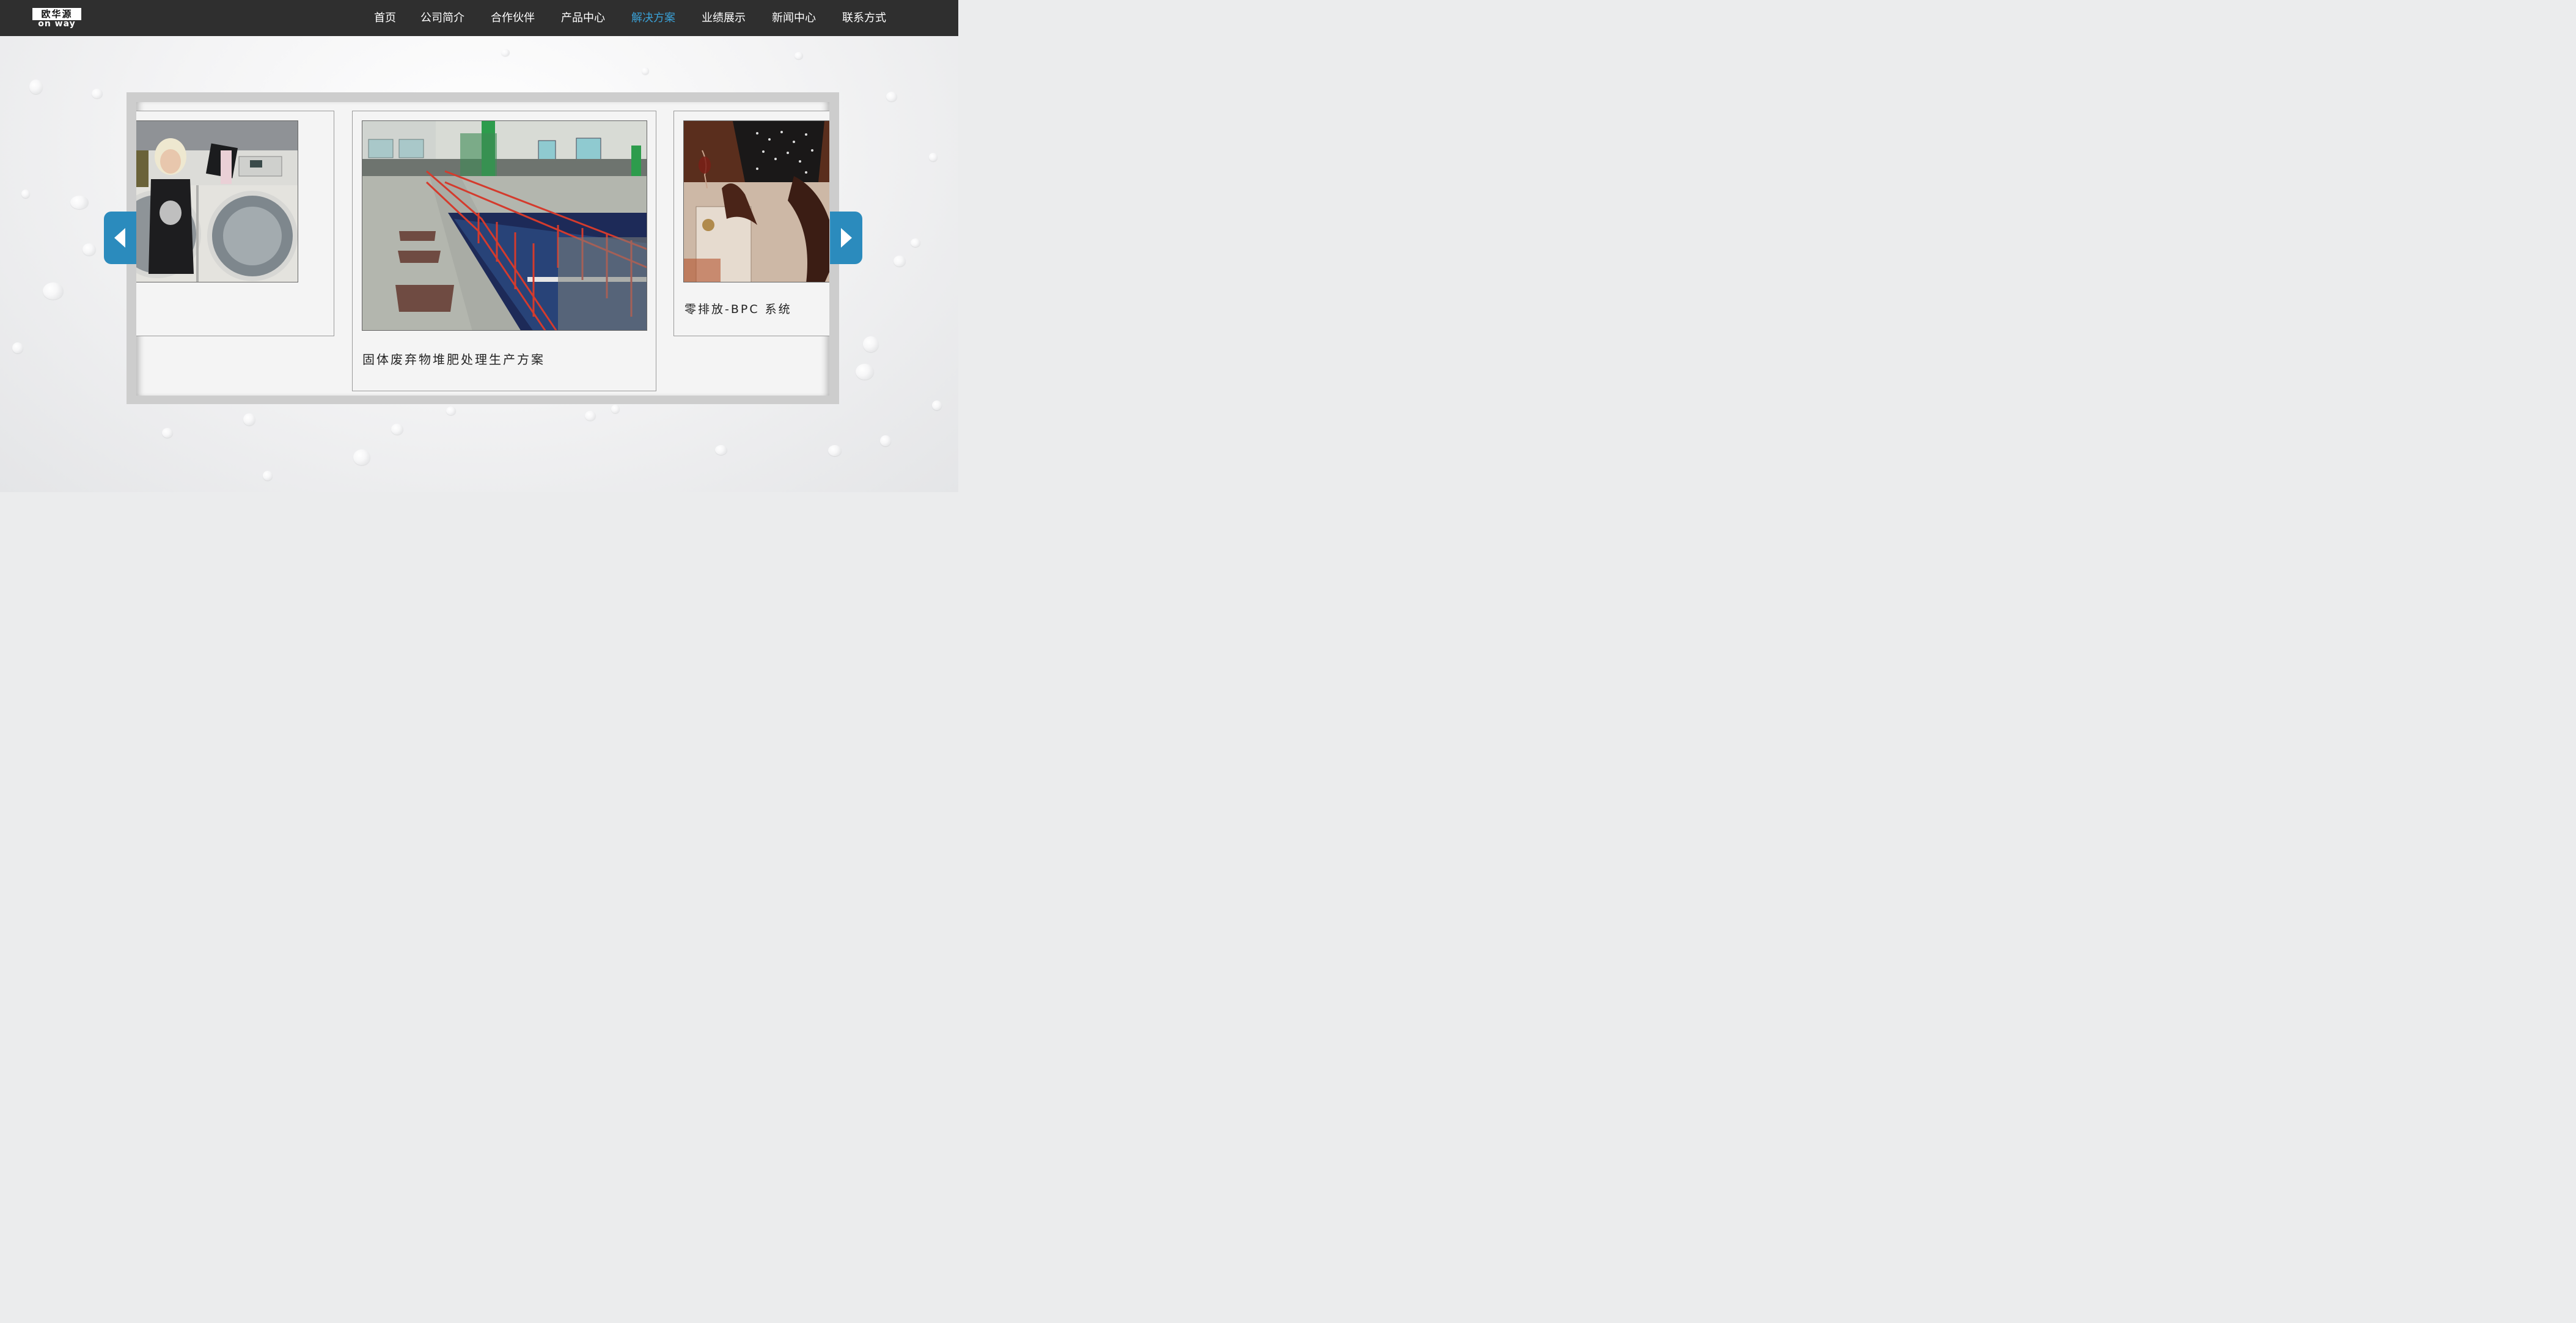  I want to click on nav-item-partners: 合作伙伴, so click(513, 18).